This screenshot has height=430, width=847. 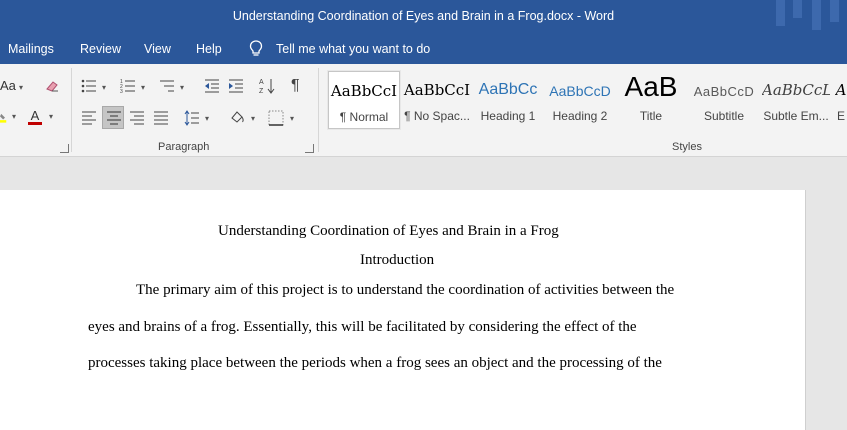 I want to click on style-name: ¶ Normal, so click(x=364, y=117).